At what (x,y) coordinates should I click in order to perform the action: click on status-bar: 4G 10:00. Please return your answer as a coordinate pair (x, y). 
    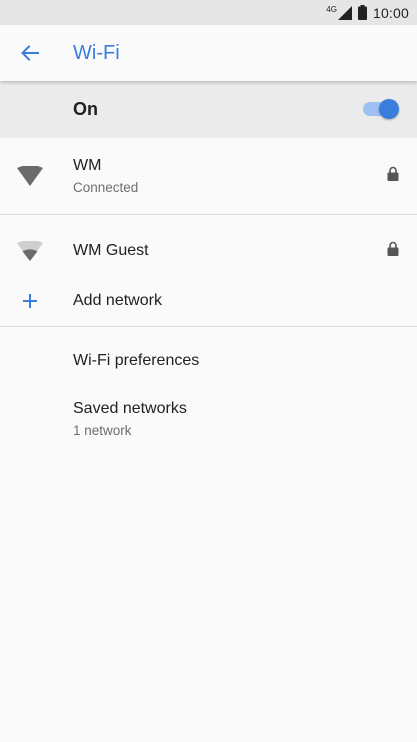
    Looking at the image, I should click on (208, 12).